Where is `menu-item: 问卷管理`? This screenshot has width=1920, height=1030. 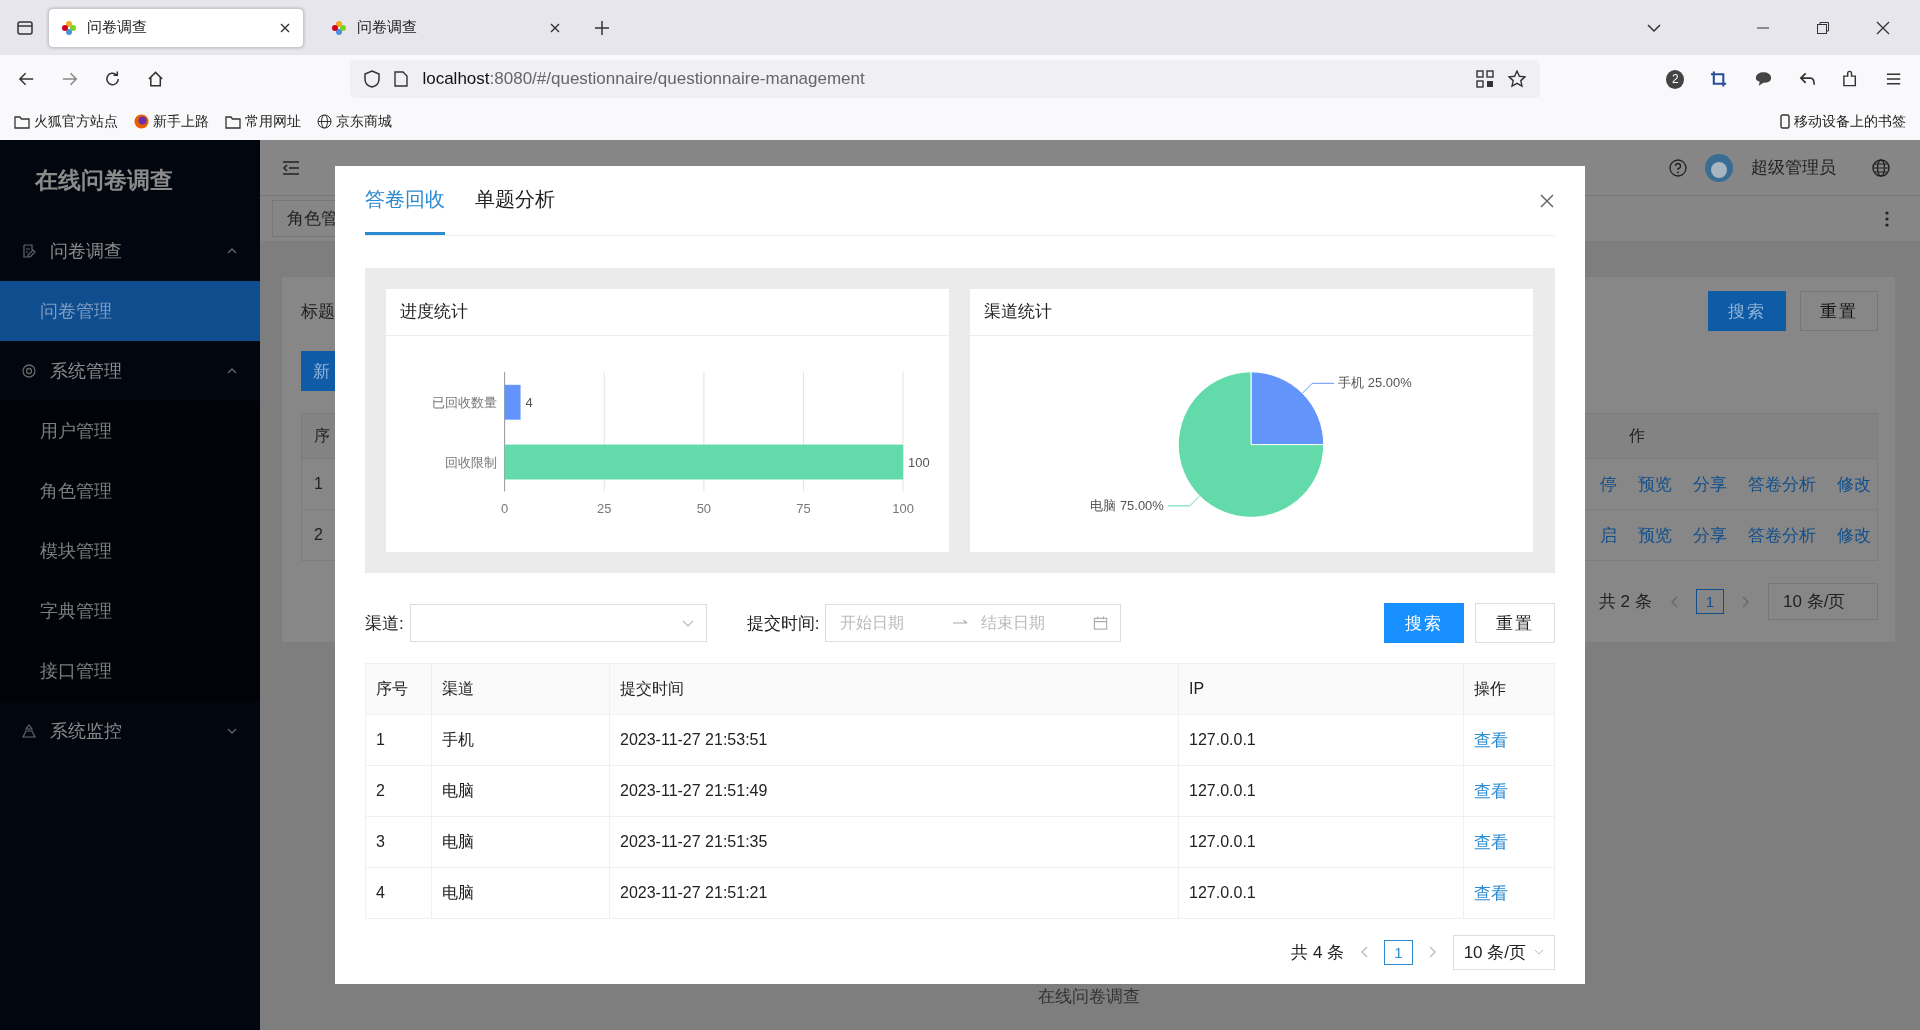
menu-item: 问卷管理 is located at coordinates (130, 311).